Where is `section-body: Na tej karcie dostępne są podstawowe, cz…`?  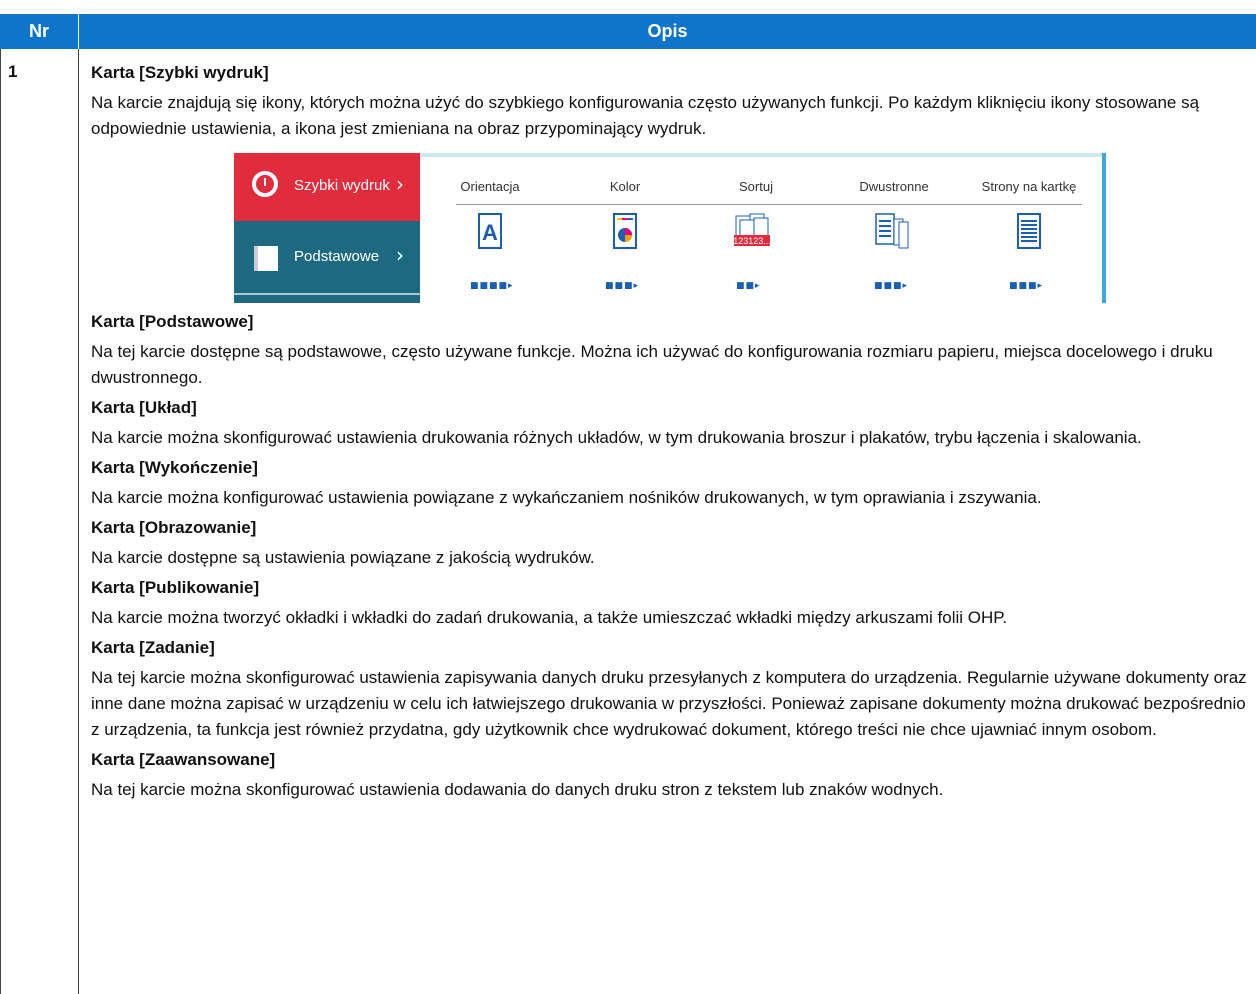 section-body: Na tej karcie dostępne są podstawowe, cz… is located at coordinates (652, 364).